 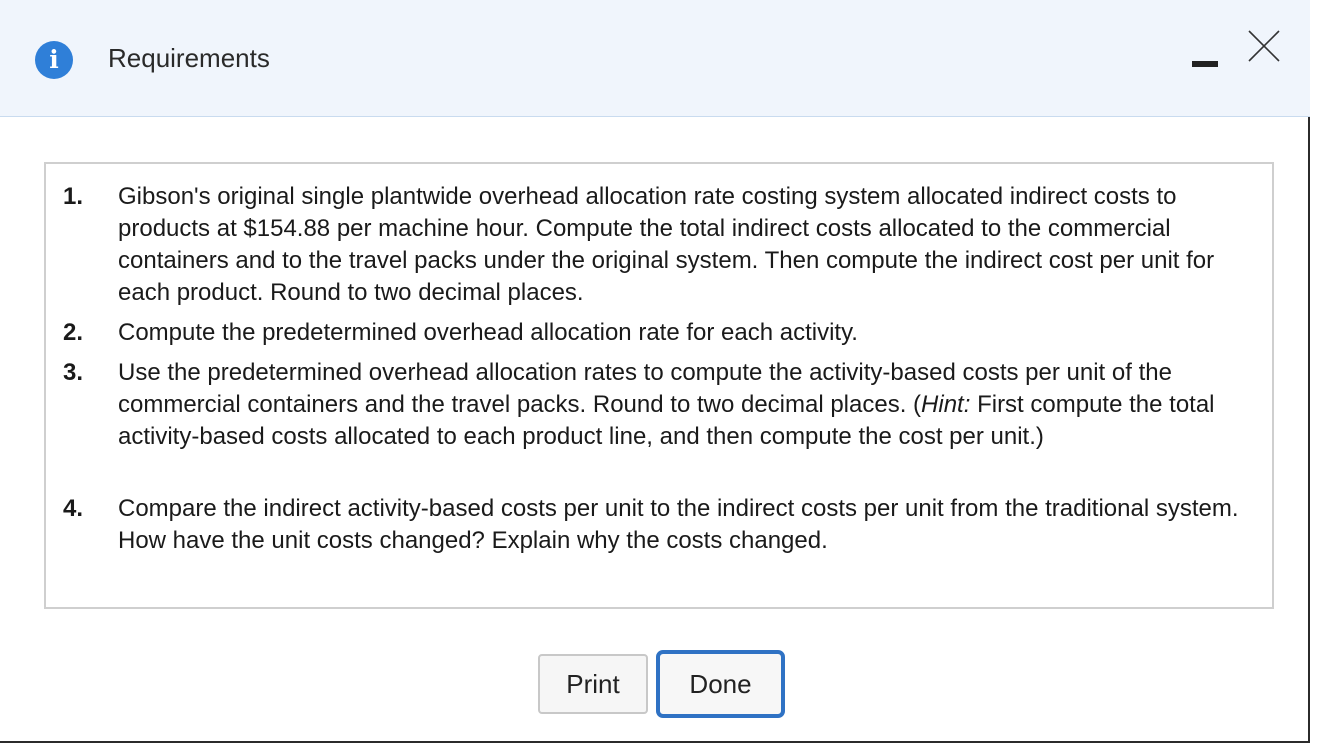 I want to click on close-button, so click(x=1264, y=46).